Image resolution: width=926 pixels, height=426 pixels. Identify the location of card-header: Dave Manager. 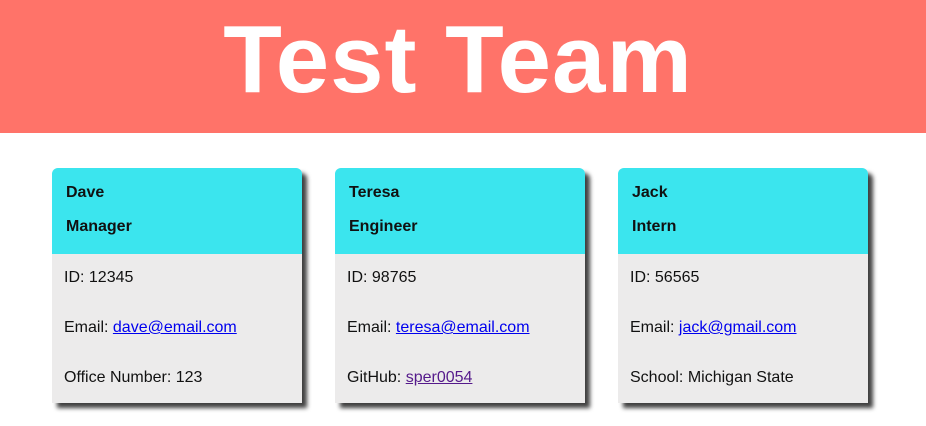
(177, 211).